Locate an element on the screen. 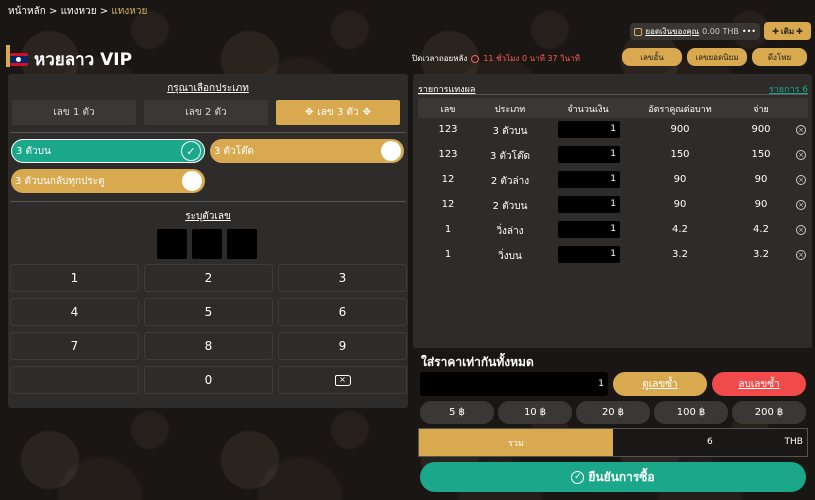 This screenshot has width=815, height=500. key-2: 2 is located at coordinates (208, 278).